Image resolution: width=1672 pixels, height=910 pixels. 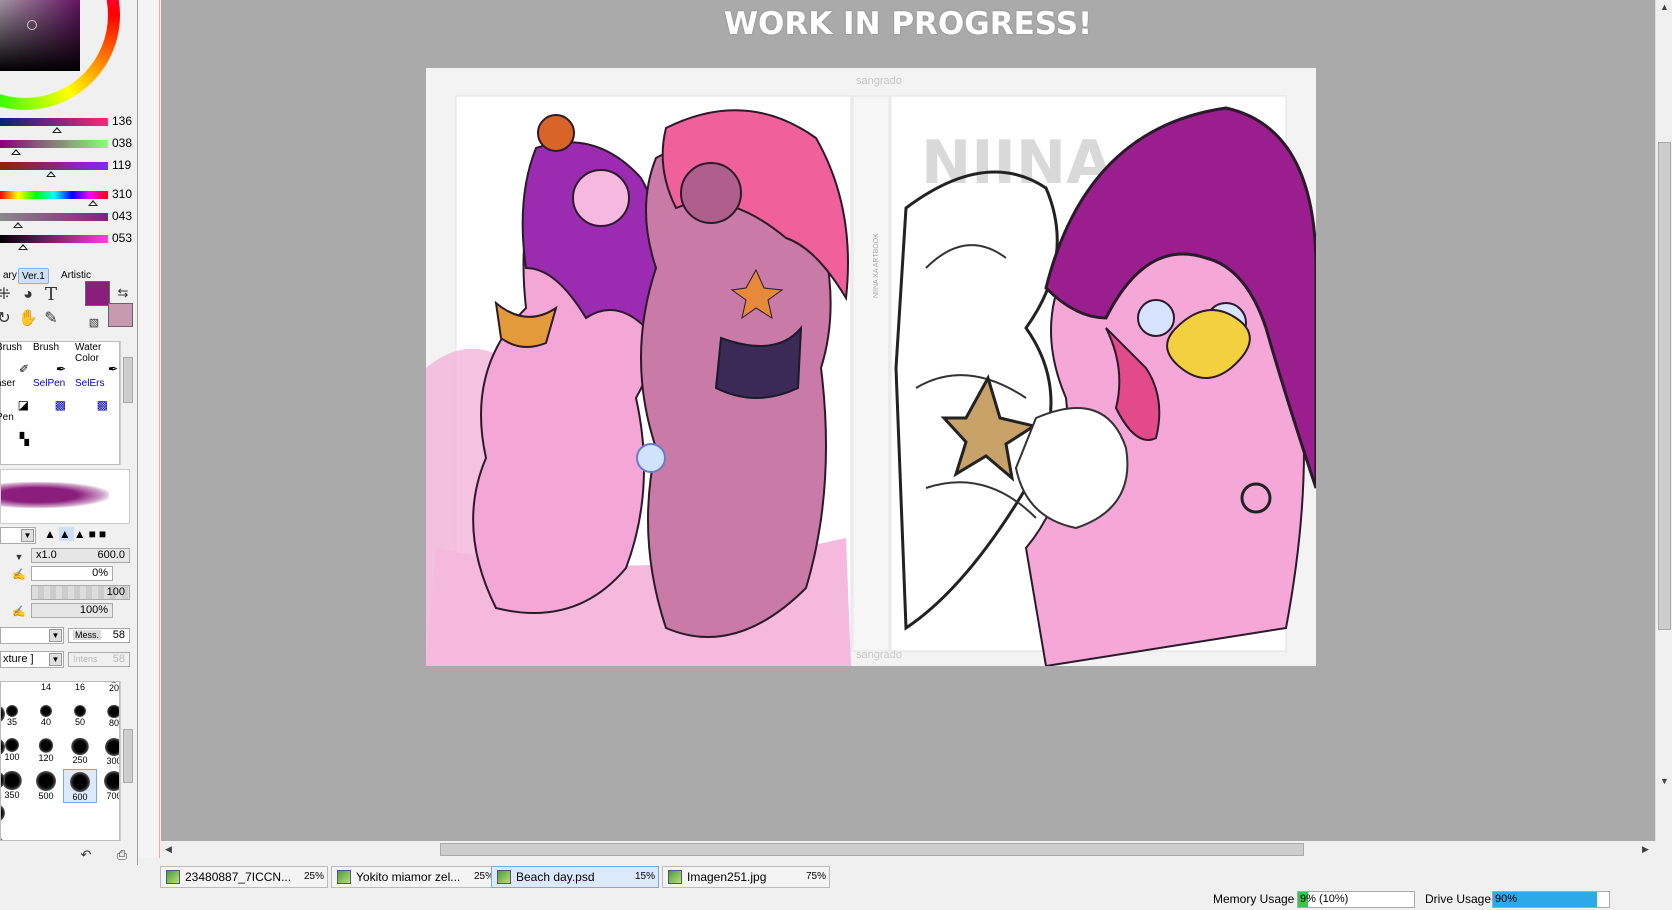 What do you see at coordinates (879, 81) in the screenshot?
I see `watermark-top: sangrado` at bounding box center [879, 81].